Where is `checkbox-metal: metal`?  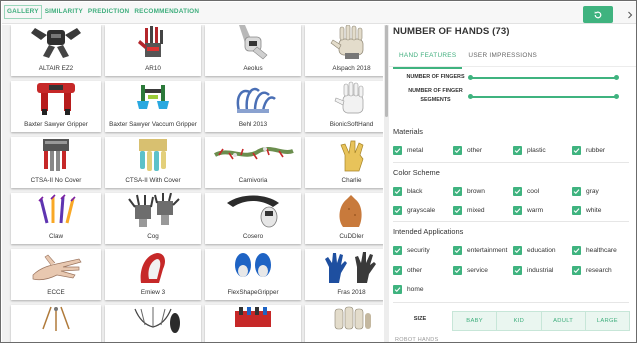
checkbox-metal: metal is located at coordinates (408, 150).